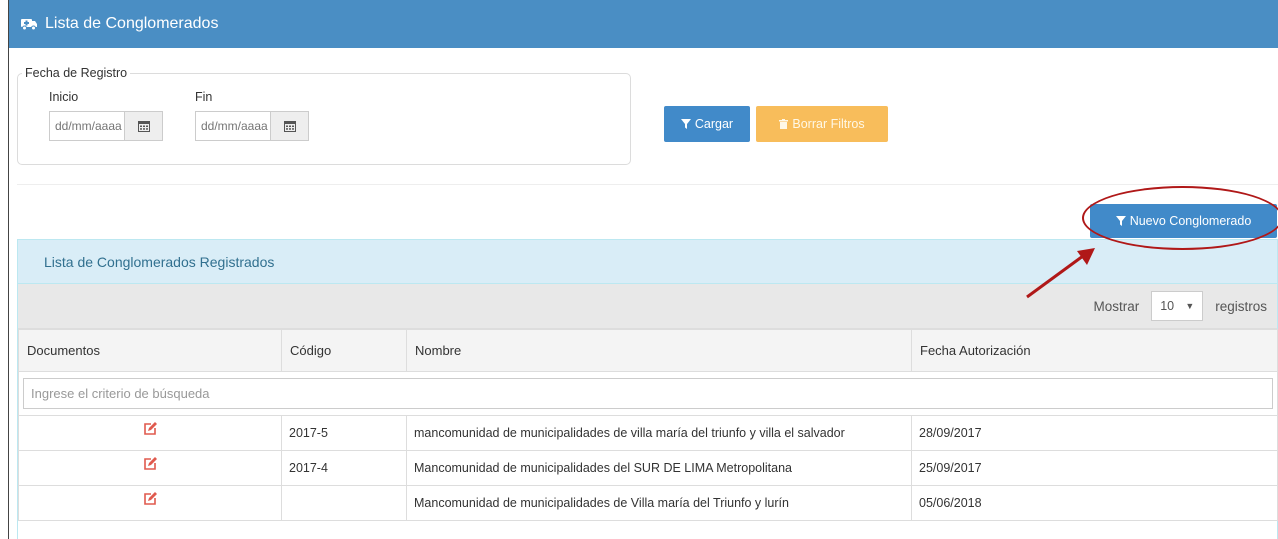 Image resolution: width=1278 pixels, height=539 pixels. Describe the element at coordinates (344, 433) in the screenshot. I see `codigo-cell: 2017-5` at that location.